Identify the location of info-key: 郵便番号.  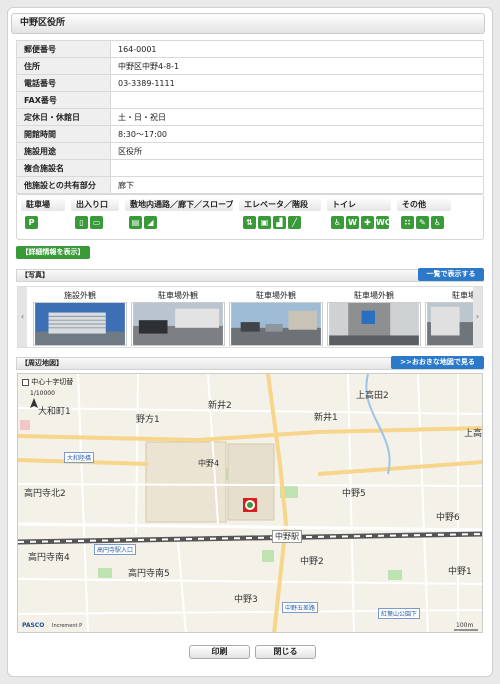
(63, 49).